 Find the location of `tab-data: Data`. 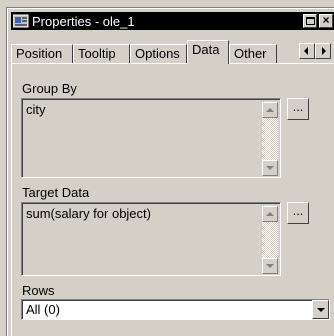

tab-data: Data is located at coordinates (208, 52).